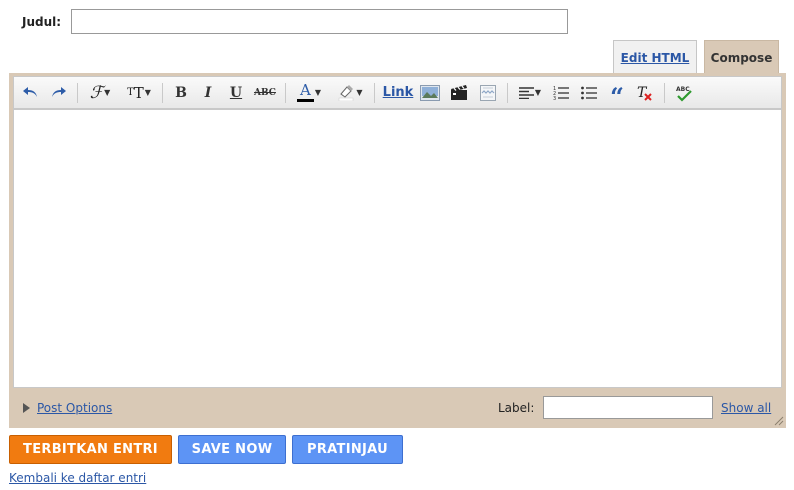 The width and height of the screenshot is (794, 490). Describe the element at coordinates (139, 93) in the screenshot. I see `font-size-icon: T T ▼` at that location.